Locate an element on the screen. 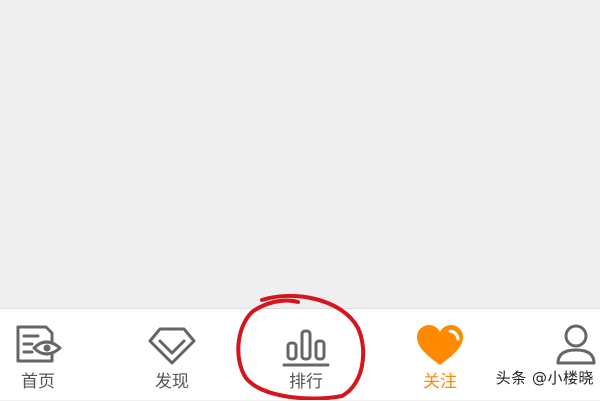 Image resolution: width=600 pixels, height=401 pixels. heart-icon is located at coordinates (440, 345).